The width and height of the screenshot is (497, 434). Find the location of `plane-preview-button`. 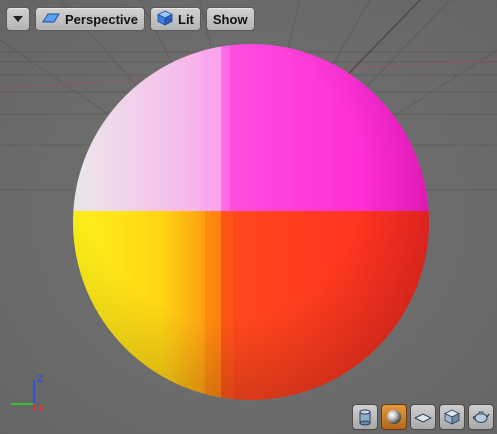

plane-preview-button is located at coordinates (423, 417).